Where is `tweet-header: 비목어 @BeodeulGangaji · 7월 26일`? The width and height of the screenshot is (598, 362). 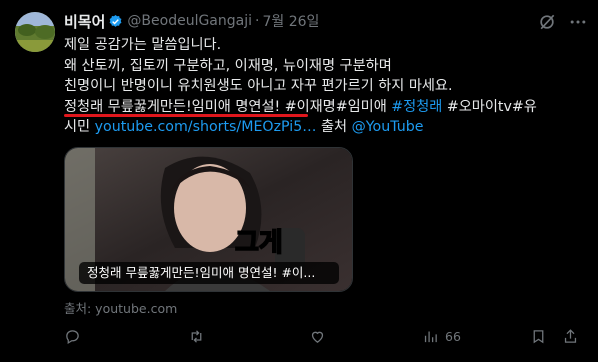
tweet-header: 비목어 @BeodeulGangaji · 7월 26일 is located at coordinates (191, 21).